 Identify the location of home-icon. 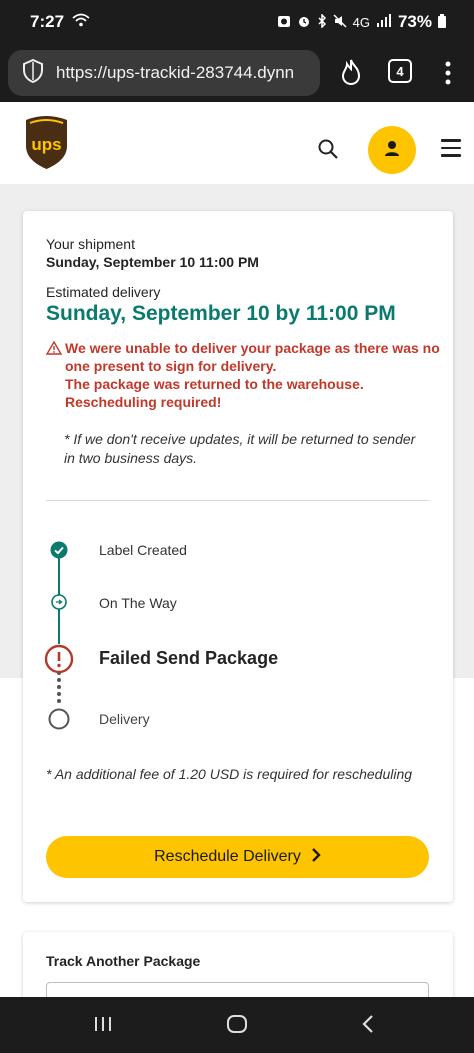
(237, 1026).